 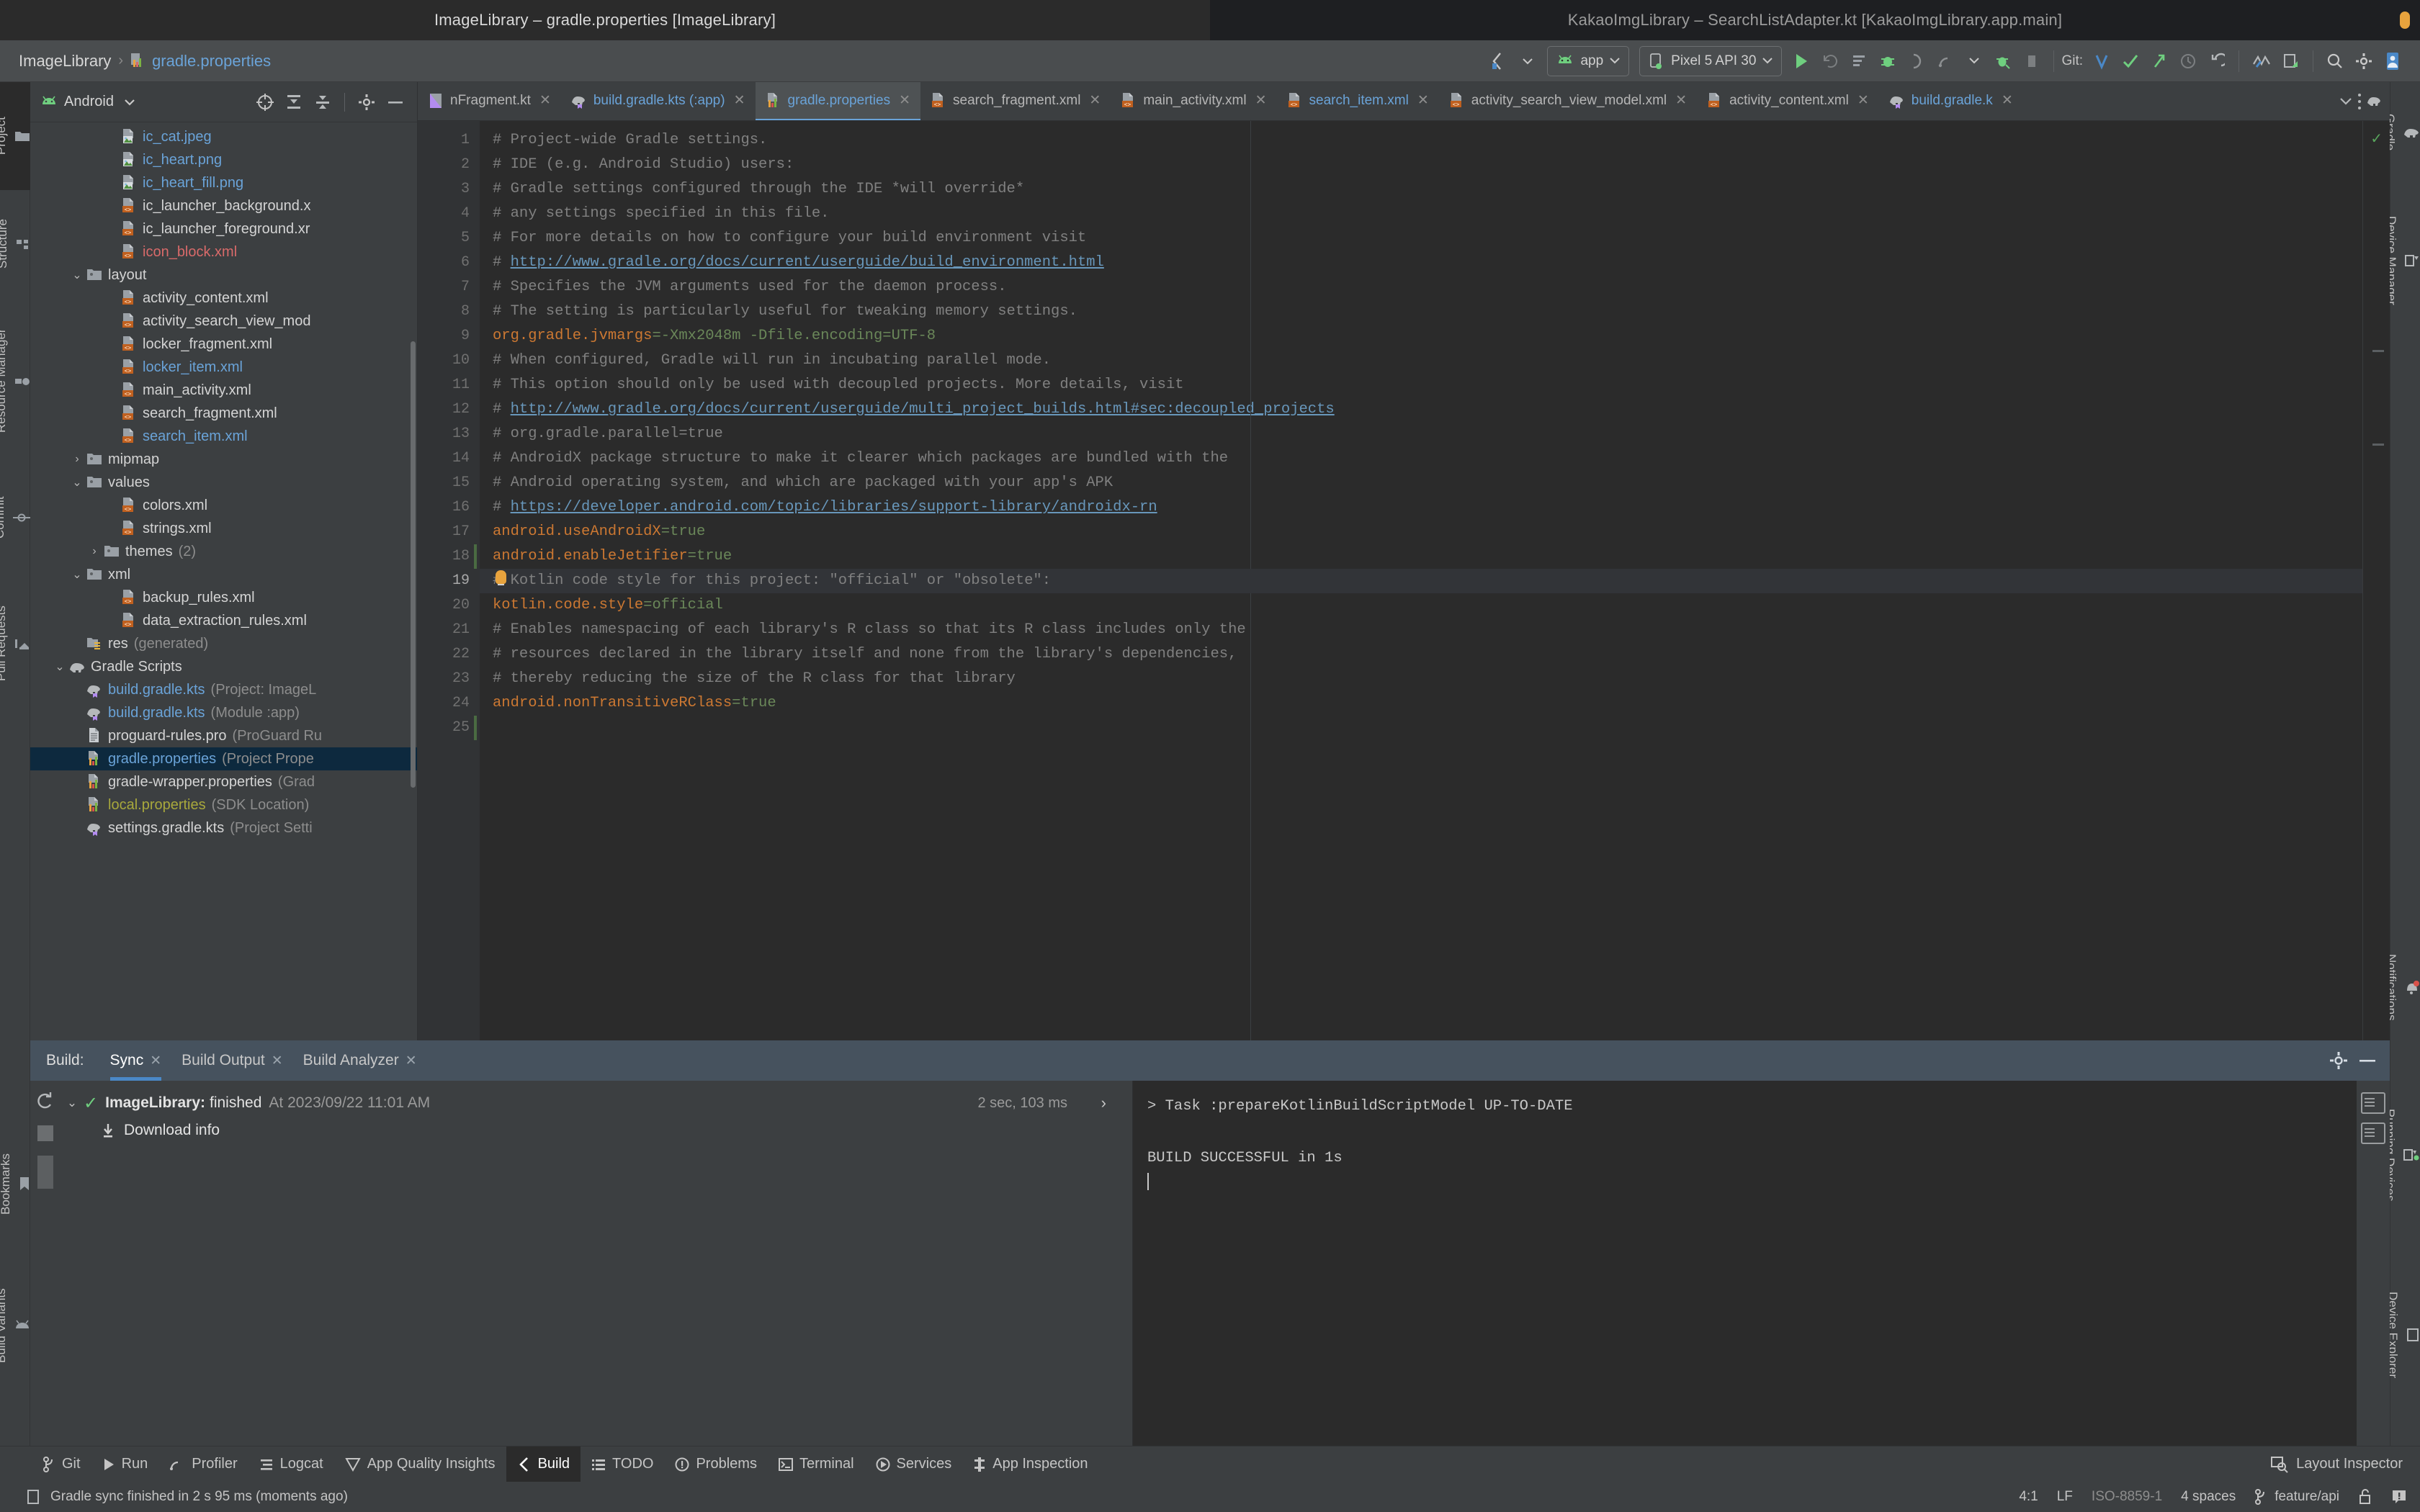 What do you see at coordinates (224, 597) in the screenshot?
I see `tree-row: <> backup_rules.xml` at bounding box center [224, 597].